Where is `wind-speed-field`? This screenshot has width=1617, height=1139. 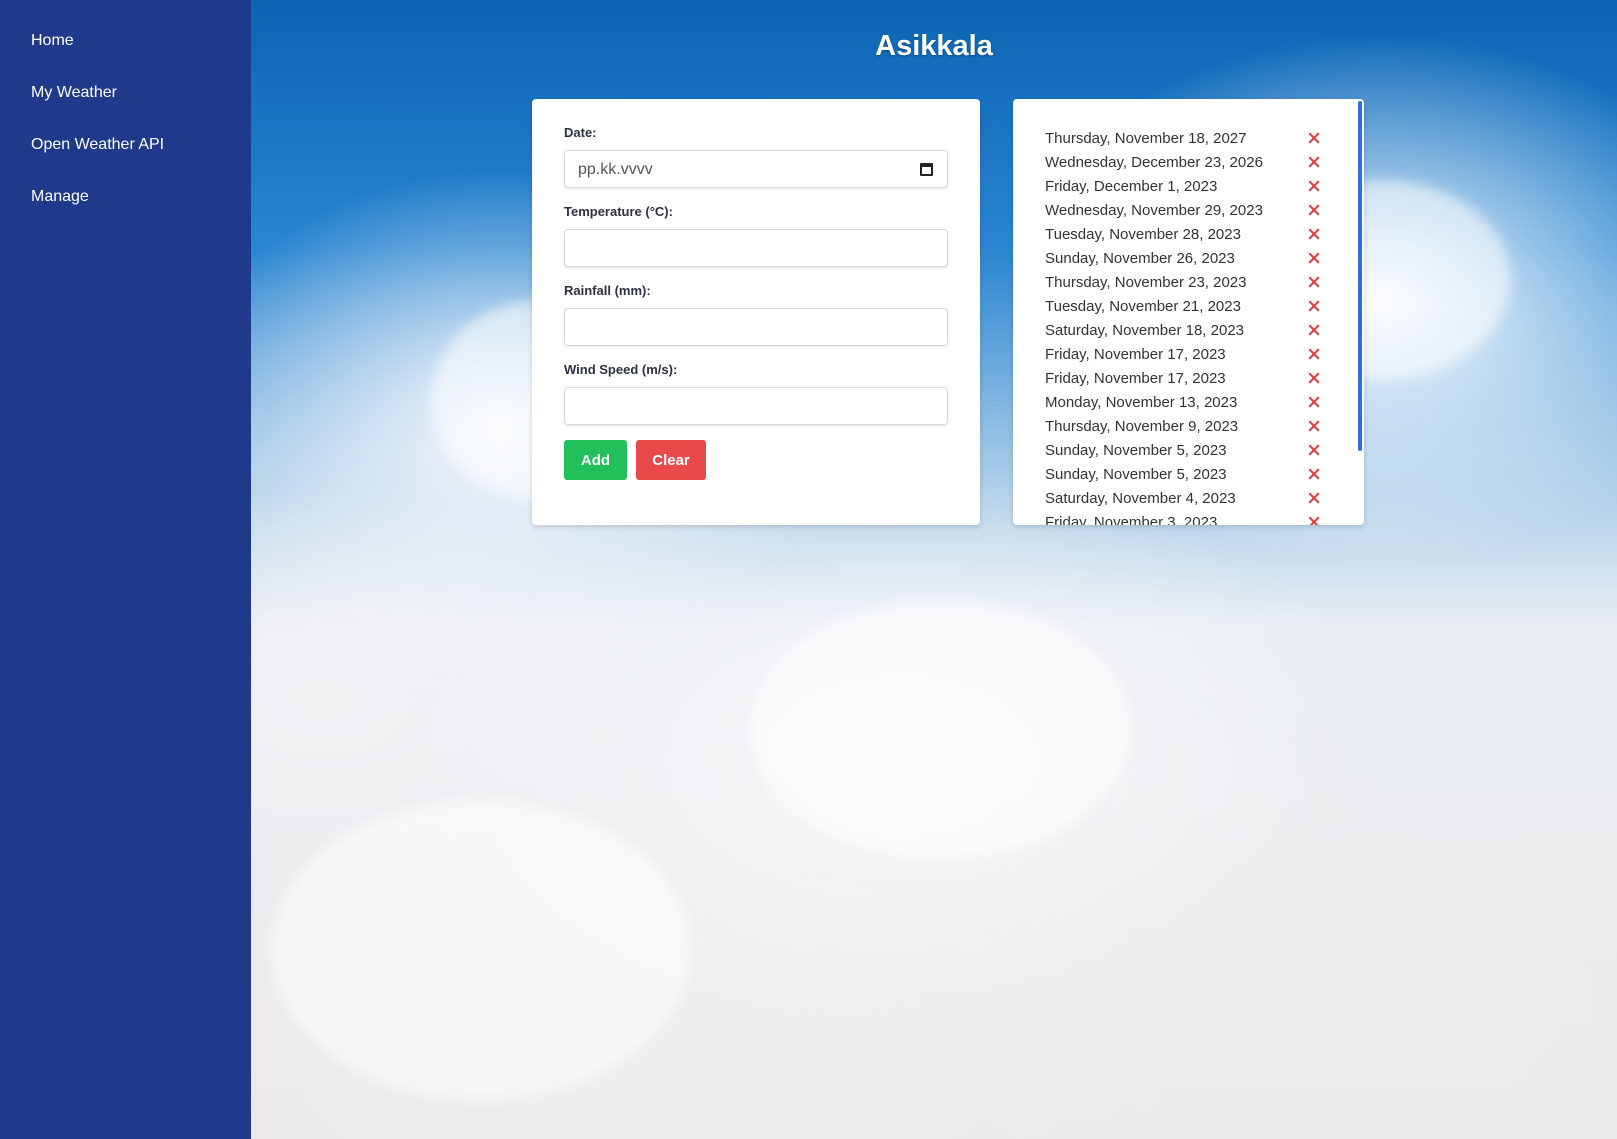
wind-speed-field is located at coordinates (756, 406).